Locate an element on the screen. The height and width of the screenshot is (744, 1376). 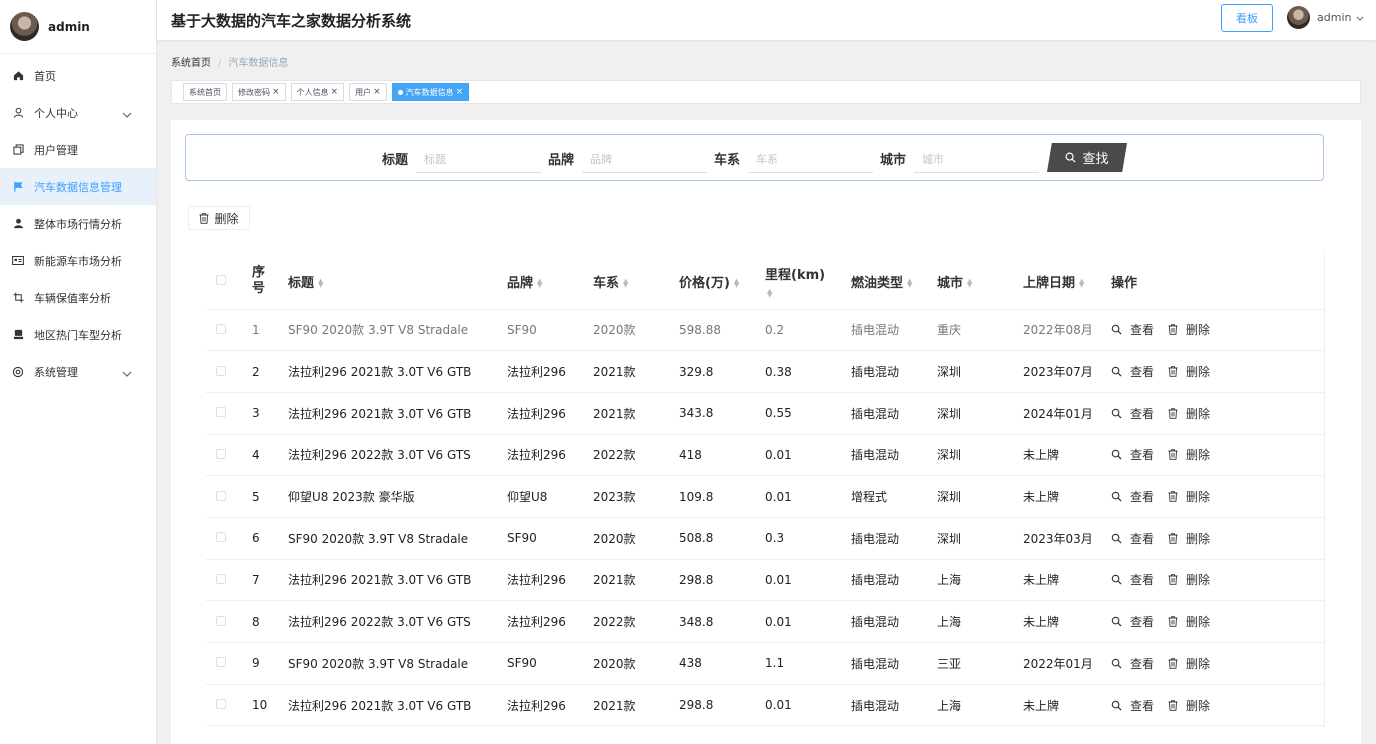
sidebar-item-resale-analysis: 车辆保值率分析 is located at coordinates (78, 297).